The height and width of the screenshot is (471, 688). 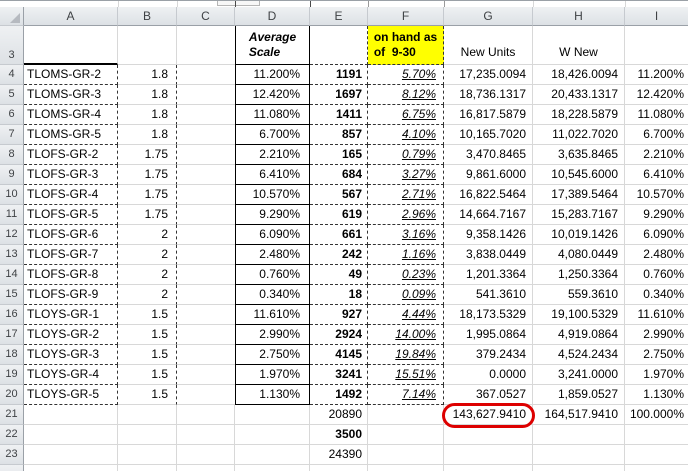 What do you see at coordinates (71, 335) in the screenshot?
I see `cell-A17: TLOYS-GR-2` at bounding box center [71, 335].